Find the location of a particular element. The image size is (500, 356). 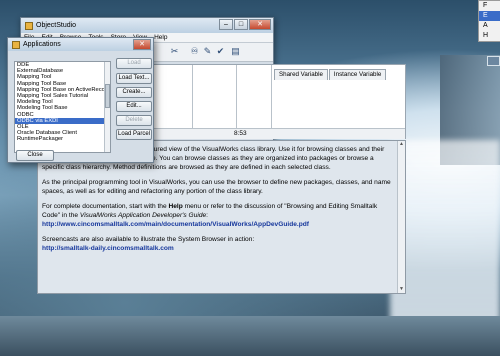

tool-icon: ✂ is located at coordinates (174, 51).